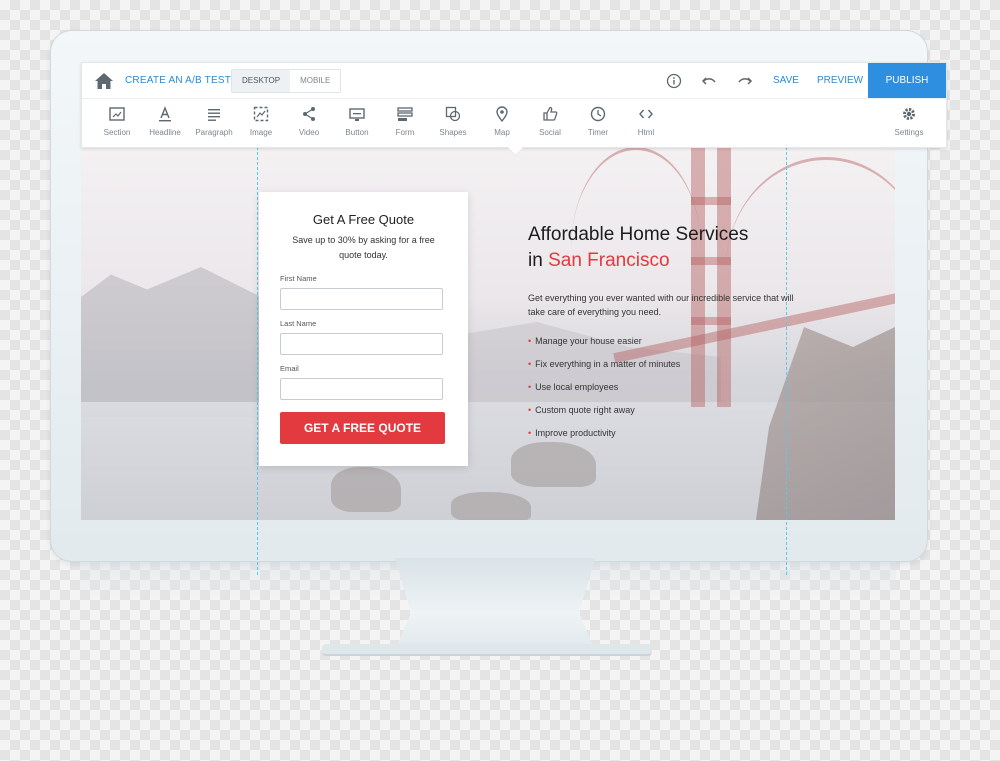 The image size is (1000, 761). I want to click on tool-form: Form, so click(405, 121).